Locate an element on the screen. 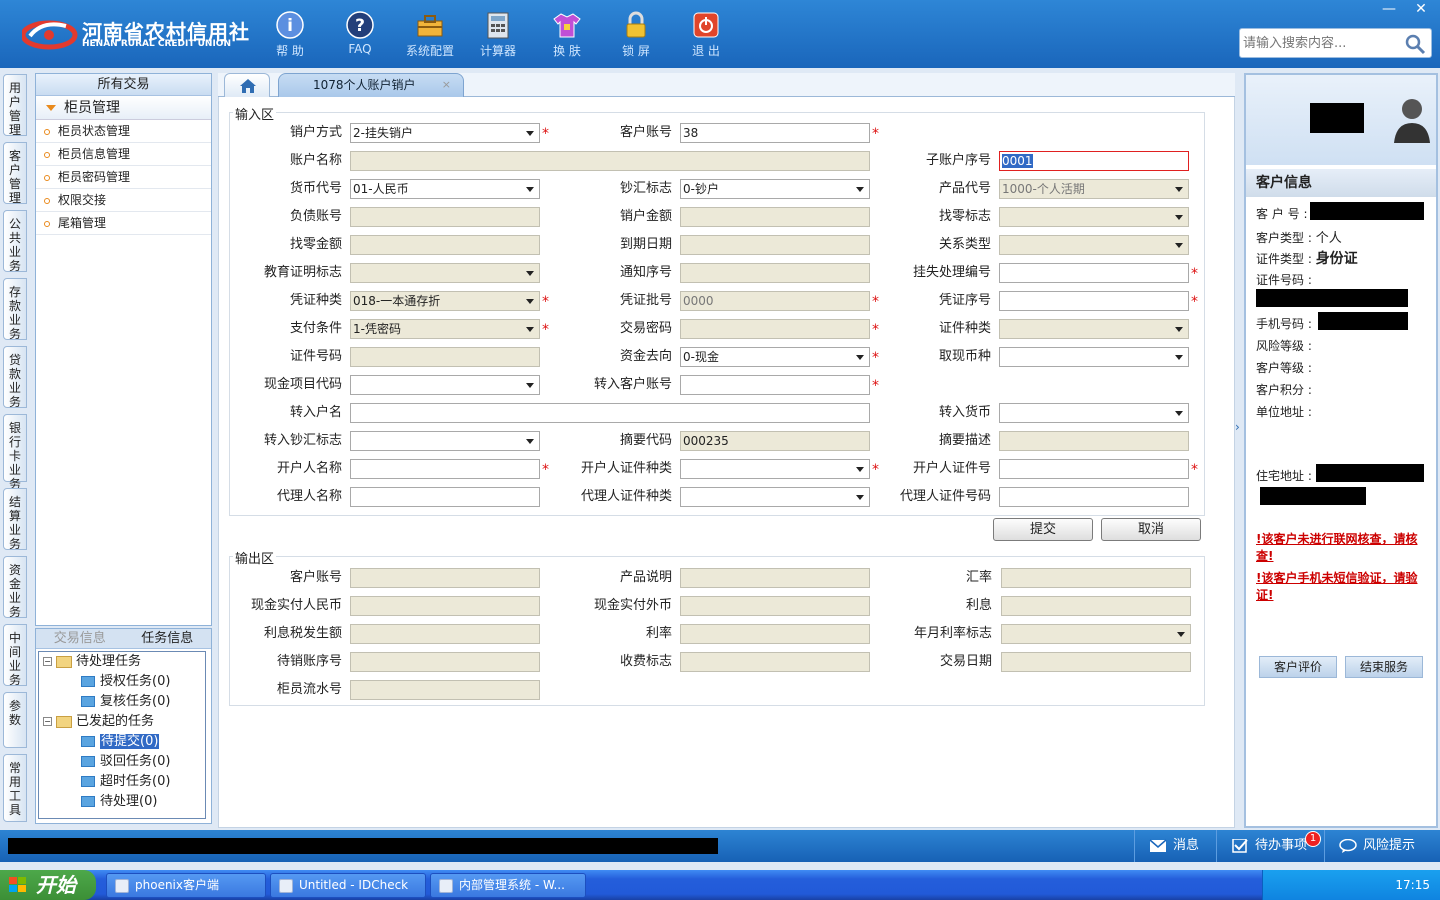 The image size is (1440, 900). tab-deposit-business: 存款业务 is located at coordinates (15, 309).